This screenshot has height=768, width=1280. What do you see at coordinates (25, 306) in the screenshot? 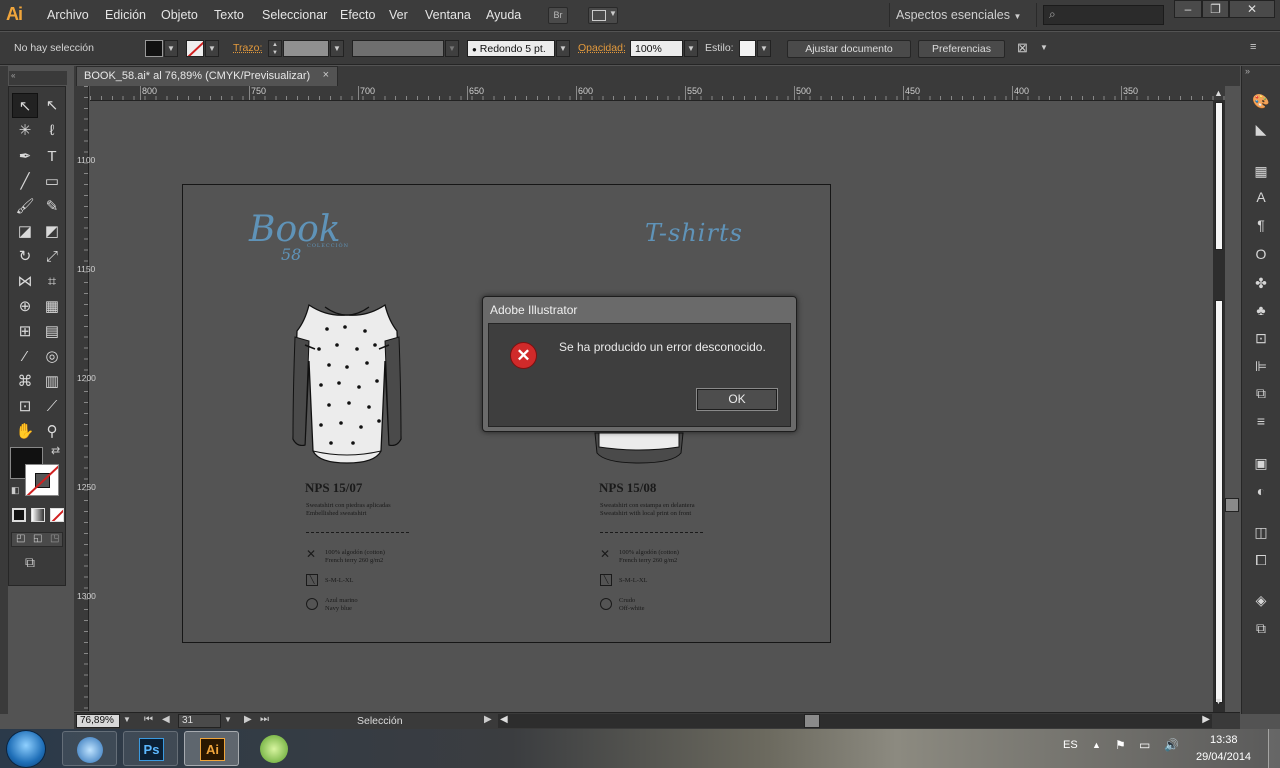
I see `shape-builder-tool-icon: ⊕` at bounding box center [25, 306].